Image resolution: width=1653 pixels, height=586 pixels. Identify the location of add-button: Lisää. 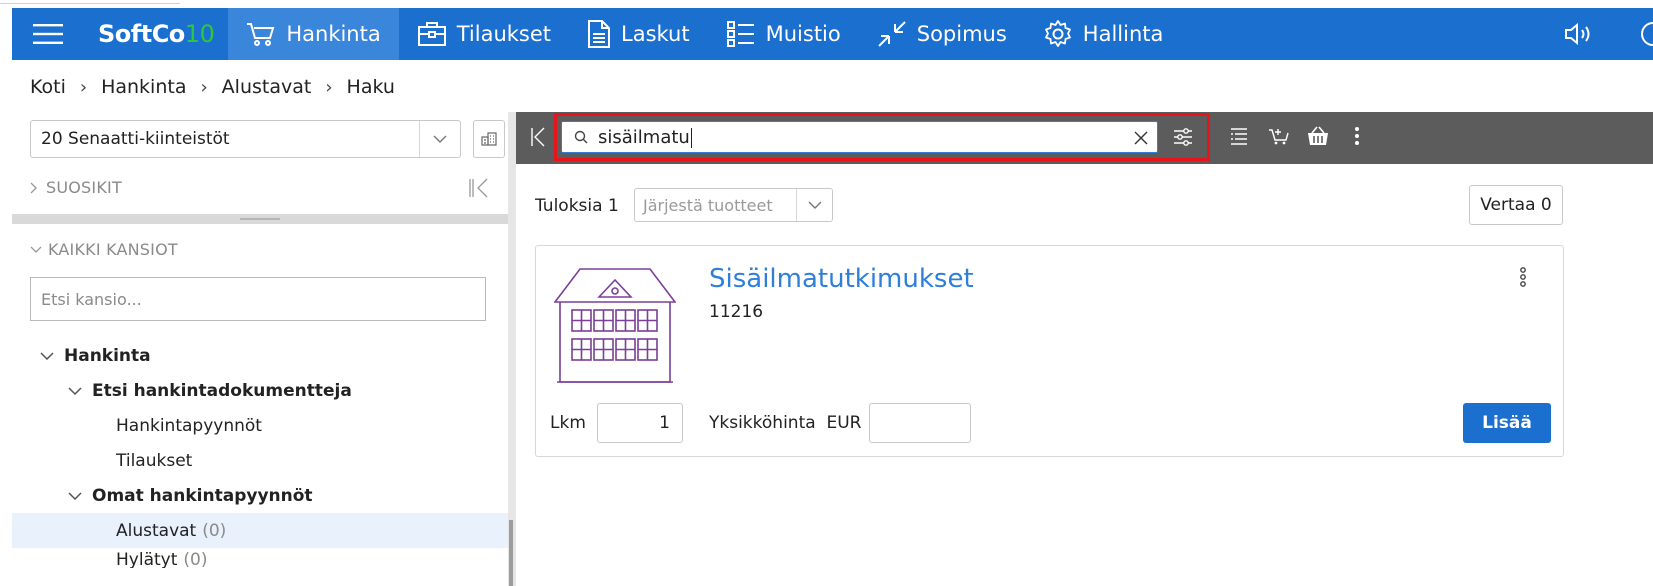
(1507, 423).